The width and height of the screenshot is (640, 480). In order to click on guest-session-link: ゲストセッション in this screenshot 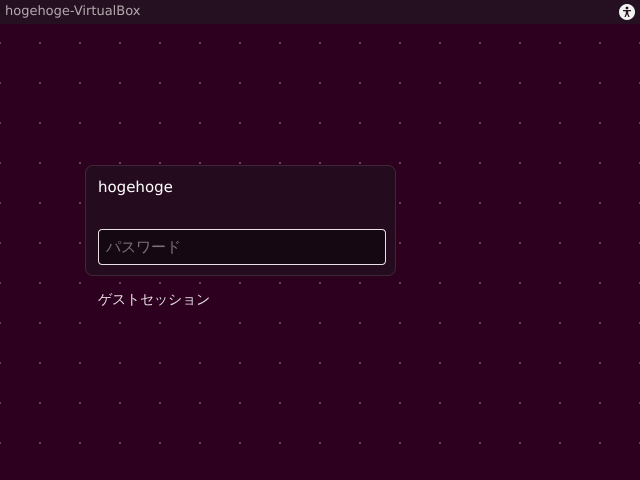, I will do `click(369, 300)`.